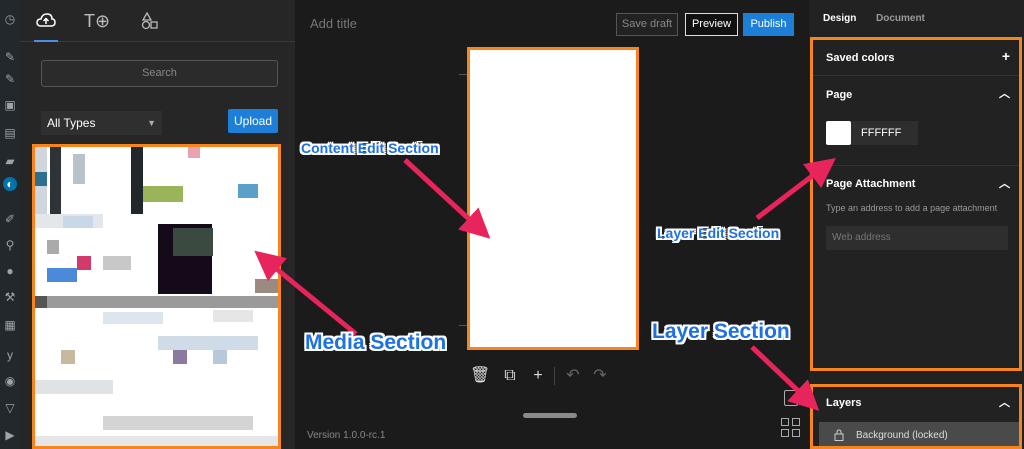 The height and width of the screenshot is (449, 1024). I want to click on media-type-select: All Types ▼, so click(101, 123).